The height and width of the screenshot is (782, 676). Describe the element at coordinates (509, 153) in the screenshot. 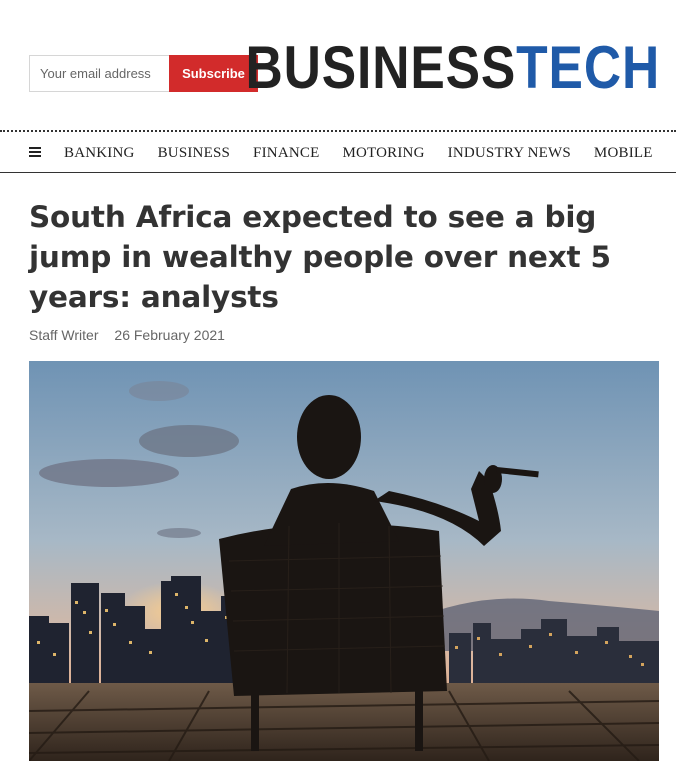

I see `nav-item-industry-news: INDUSTRY NEWS` at that location.